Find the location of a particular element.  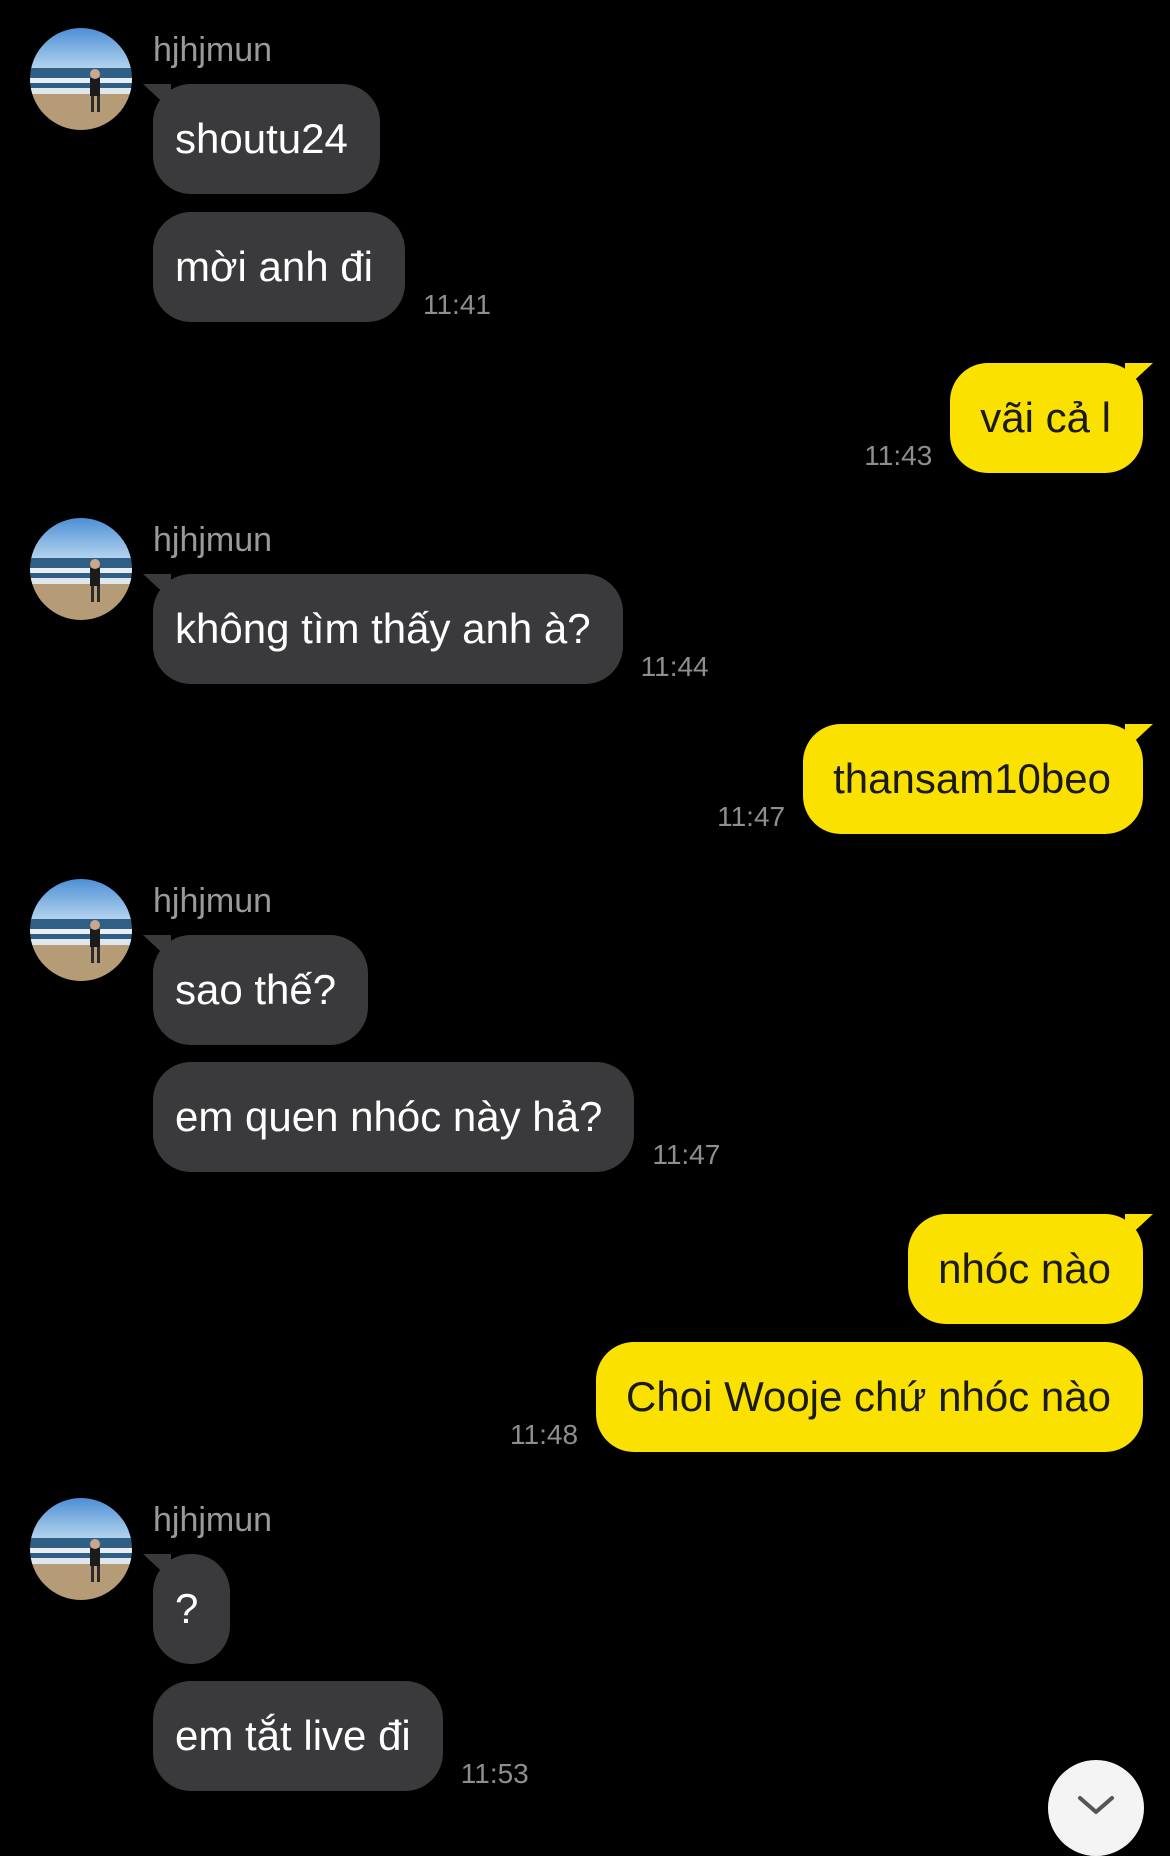

message-timestamp: 11:43 is located at coordinates (898, 455).